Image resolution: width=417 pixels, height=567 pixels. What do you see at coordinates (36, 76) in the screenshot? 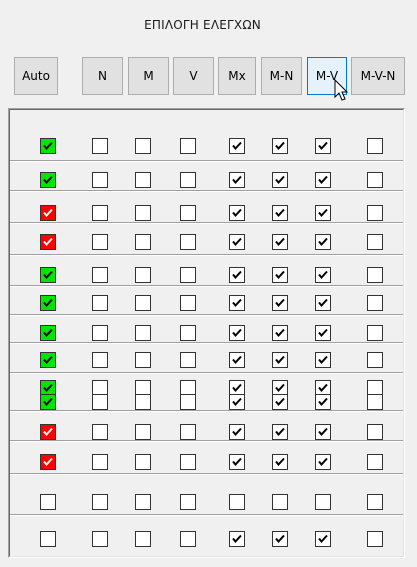
I see `column-button-auto: Auto` at bounding box center [36, 76].